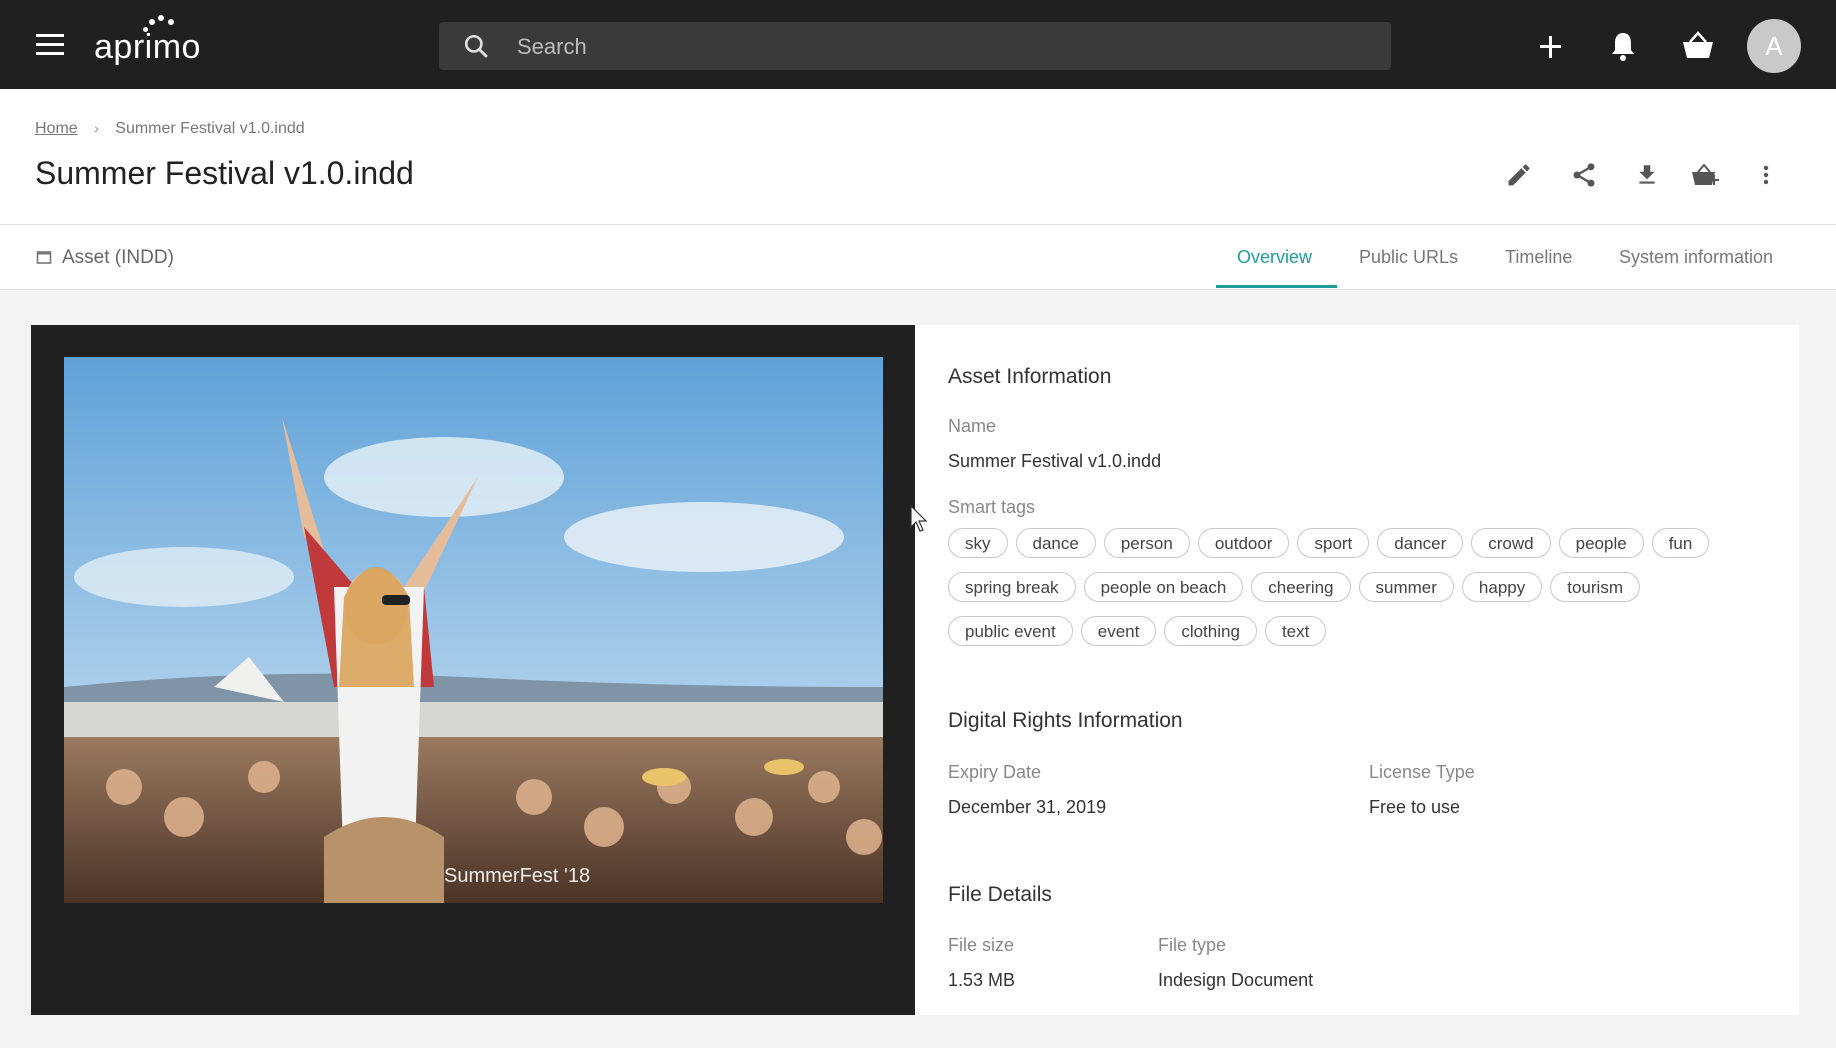  I want to click on basket-icon, so click(1698, 46).